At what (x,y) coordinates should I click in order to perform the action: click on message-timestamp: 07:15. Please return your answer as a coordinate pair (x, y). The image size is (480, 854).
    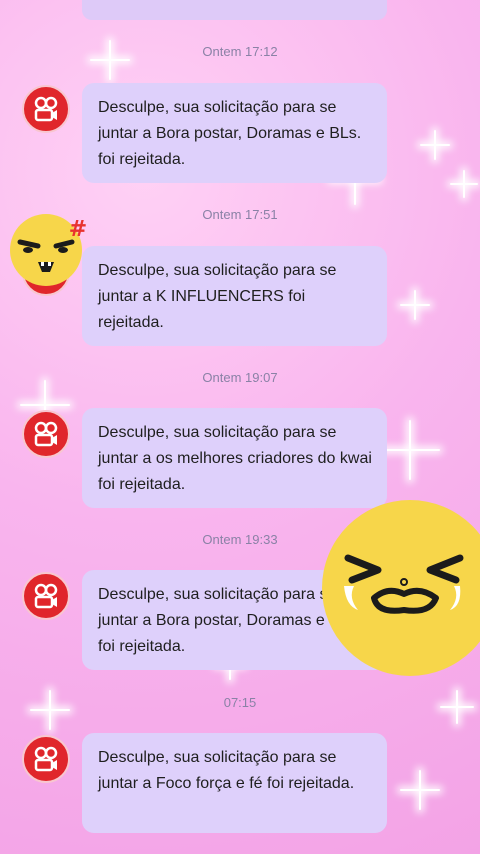
    Looking at the image, I should click on (240, 702).